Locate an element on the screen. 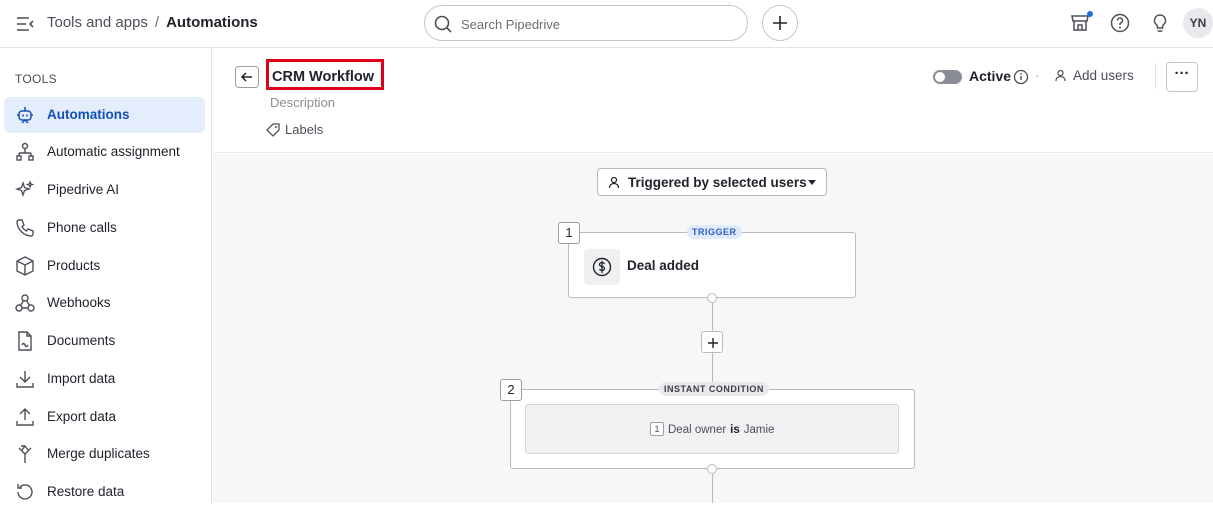 This screenshot has width=1213, height=510. condition-step-card: 1 Deal owner is Jamie is located at coordinates (712, 429).